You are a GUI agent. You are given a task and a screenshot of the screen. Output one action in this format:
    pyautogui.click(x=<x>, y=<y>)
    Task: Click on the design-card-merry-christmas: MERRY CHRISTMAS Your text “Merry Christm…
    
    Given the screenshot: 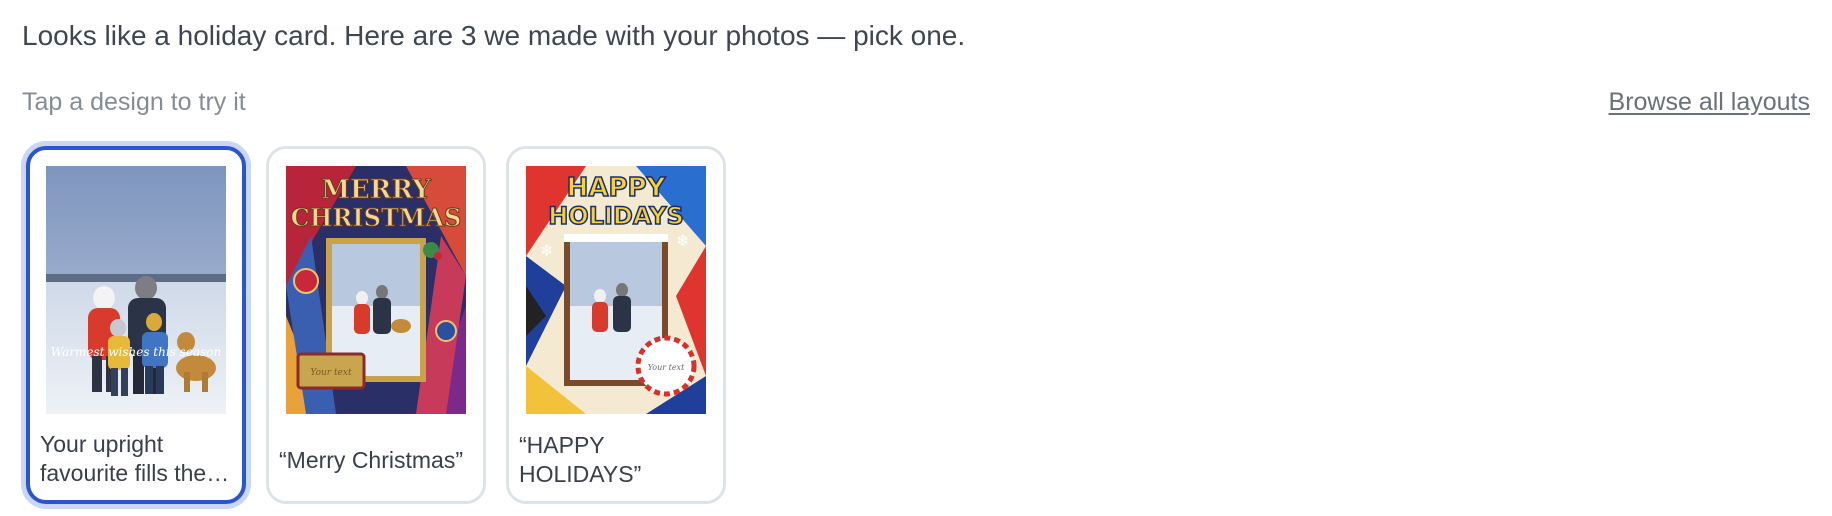 What is the action you would take?
    pyautogui.click(x=376, y=325)
    